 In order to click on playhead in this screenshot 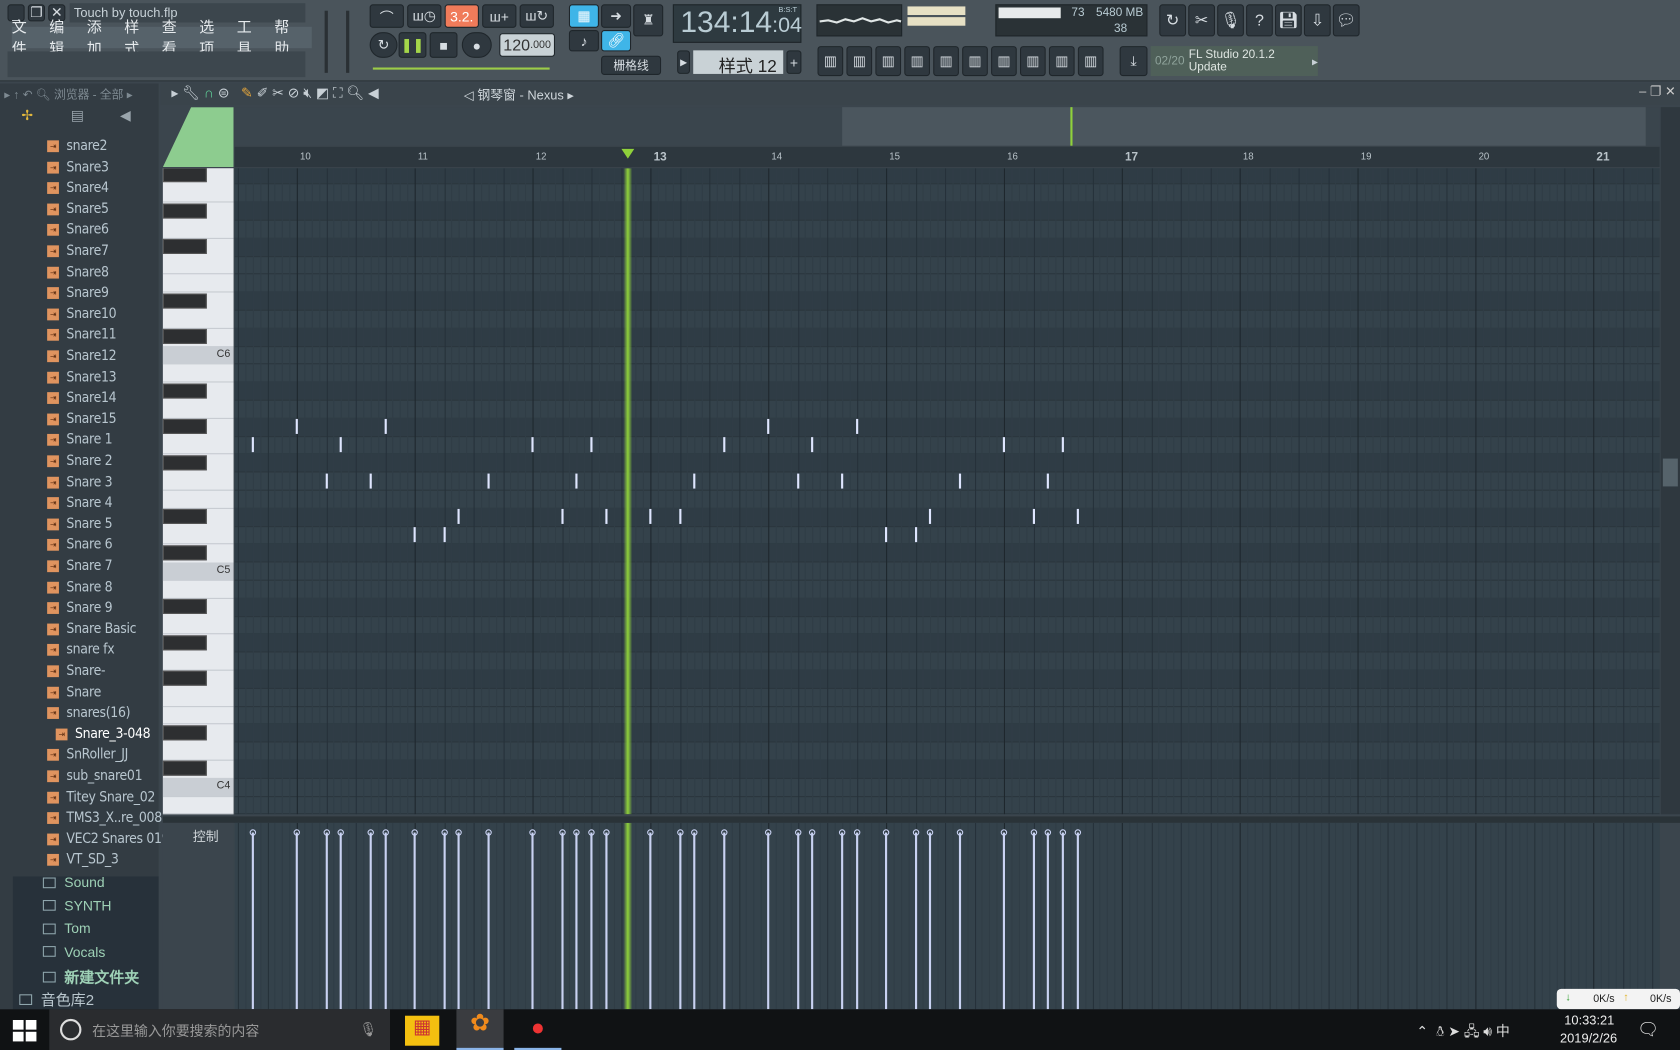, I will do `click(628, 491)`.